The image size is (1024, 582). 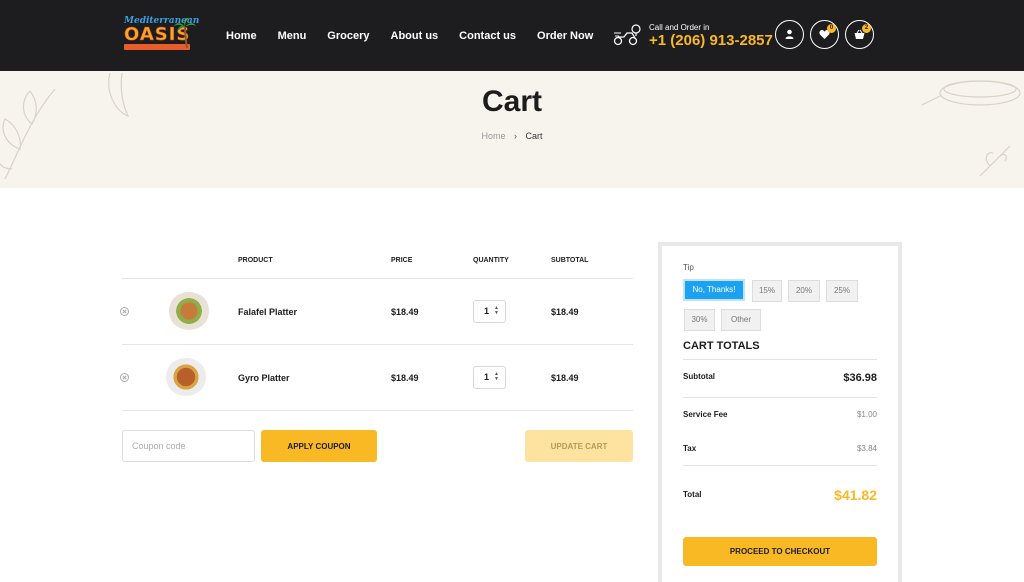 What do you see at coordinates (241, 36) in the screenshot?
I see `nav-home: Home` at bounding box center [241, 36].